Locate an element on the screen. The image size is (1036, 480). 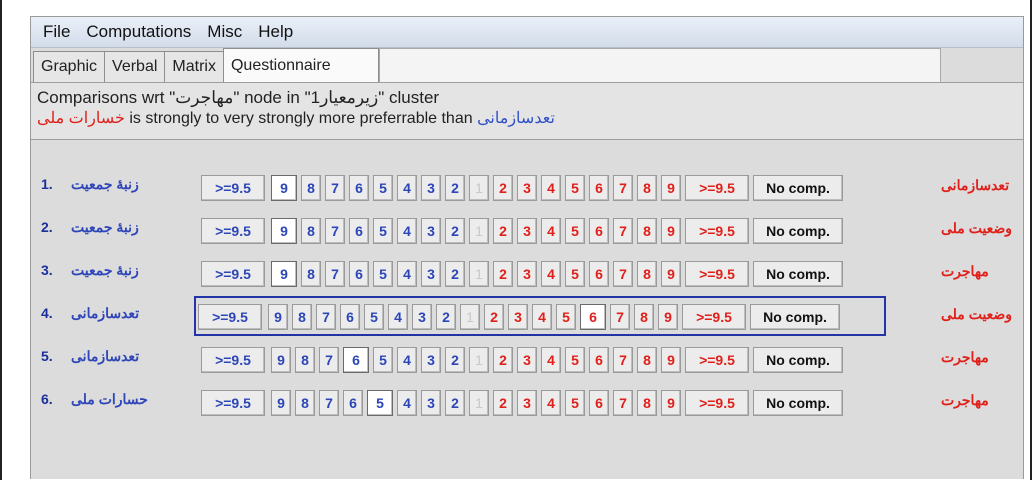
menu-misc: Misc is located at coordinates (224, 32).